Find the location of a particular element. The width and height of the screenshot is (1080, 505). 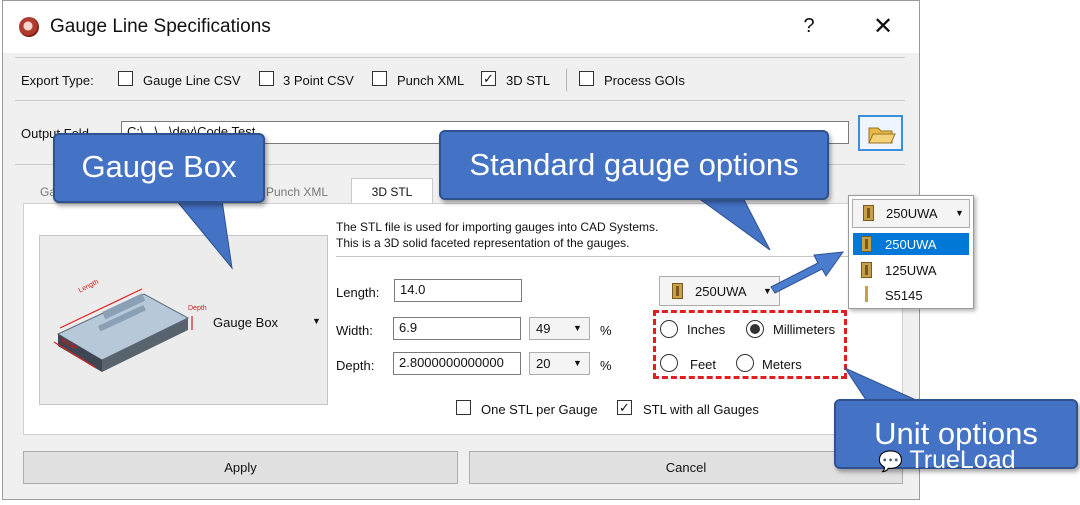

gauge-box-callout: Gauge Box is located at coordinates (159, 168).